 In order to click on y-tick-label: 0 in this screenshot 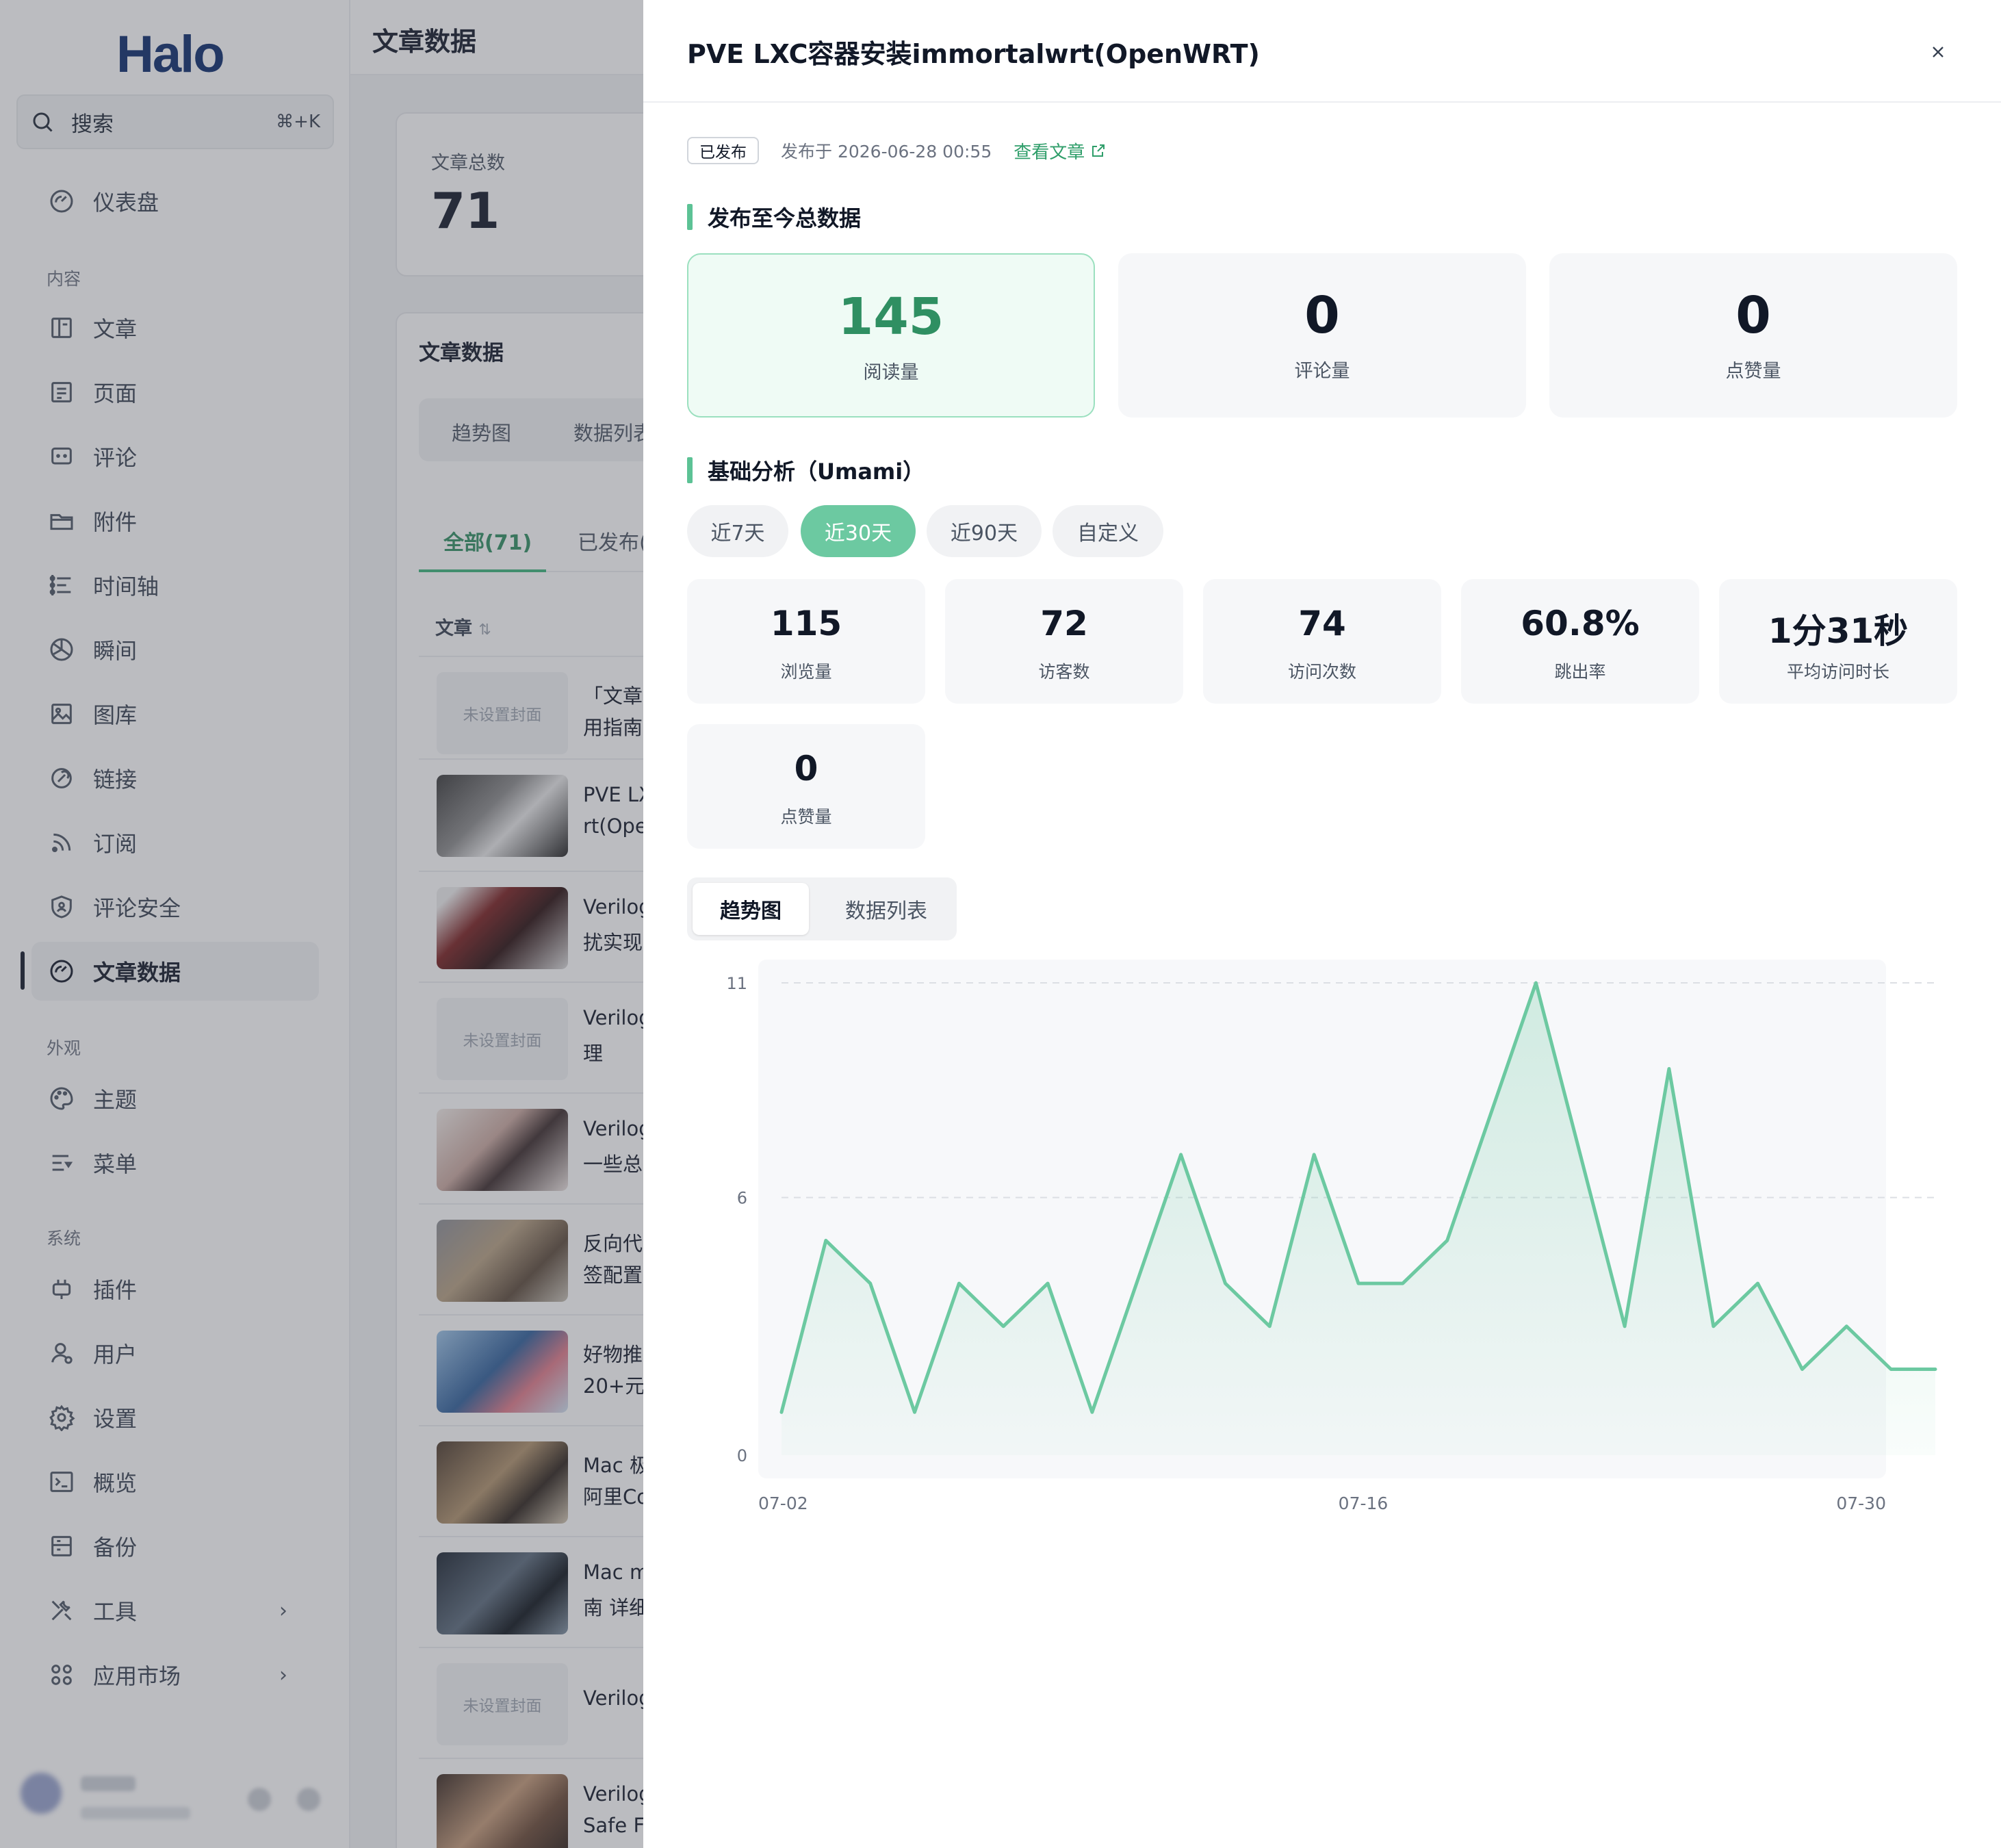, I will do `click(742, 1455)`.